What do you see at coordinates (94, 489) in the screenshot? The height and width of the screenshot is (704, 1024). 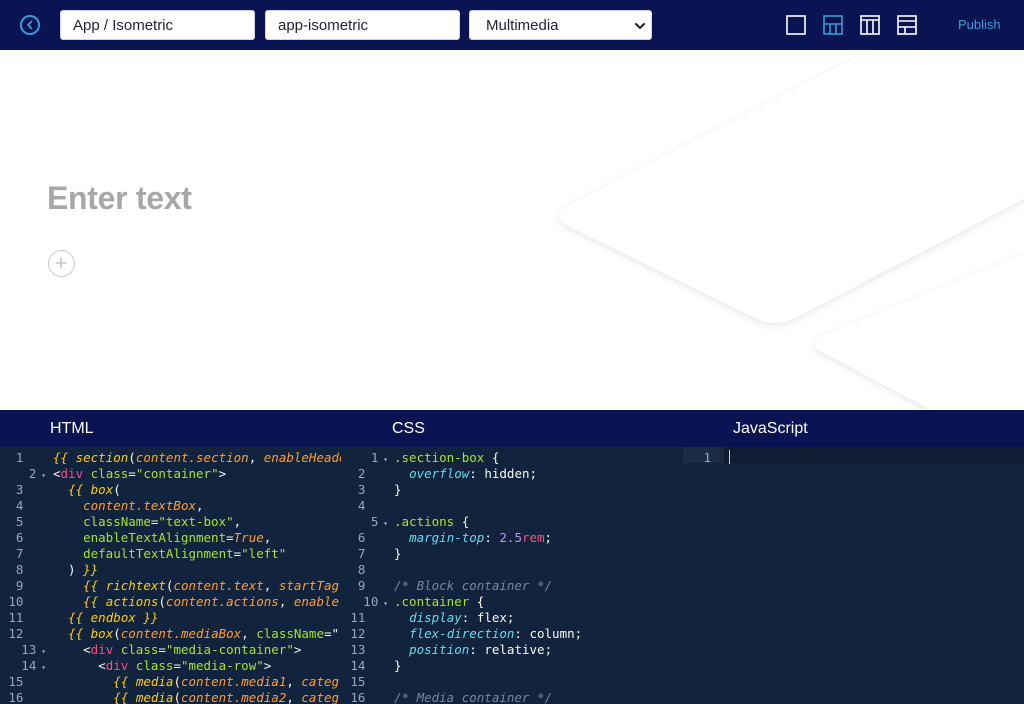 I see `code-line: {{ box(` at bounding box center [94, 489].